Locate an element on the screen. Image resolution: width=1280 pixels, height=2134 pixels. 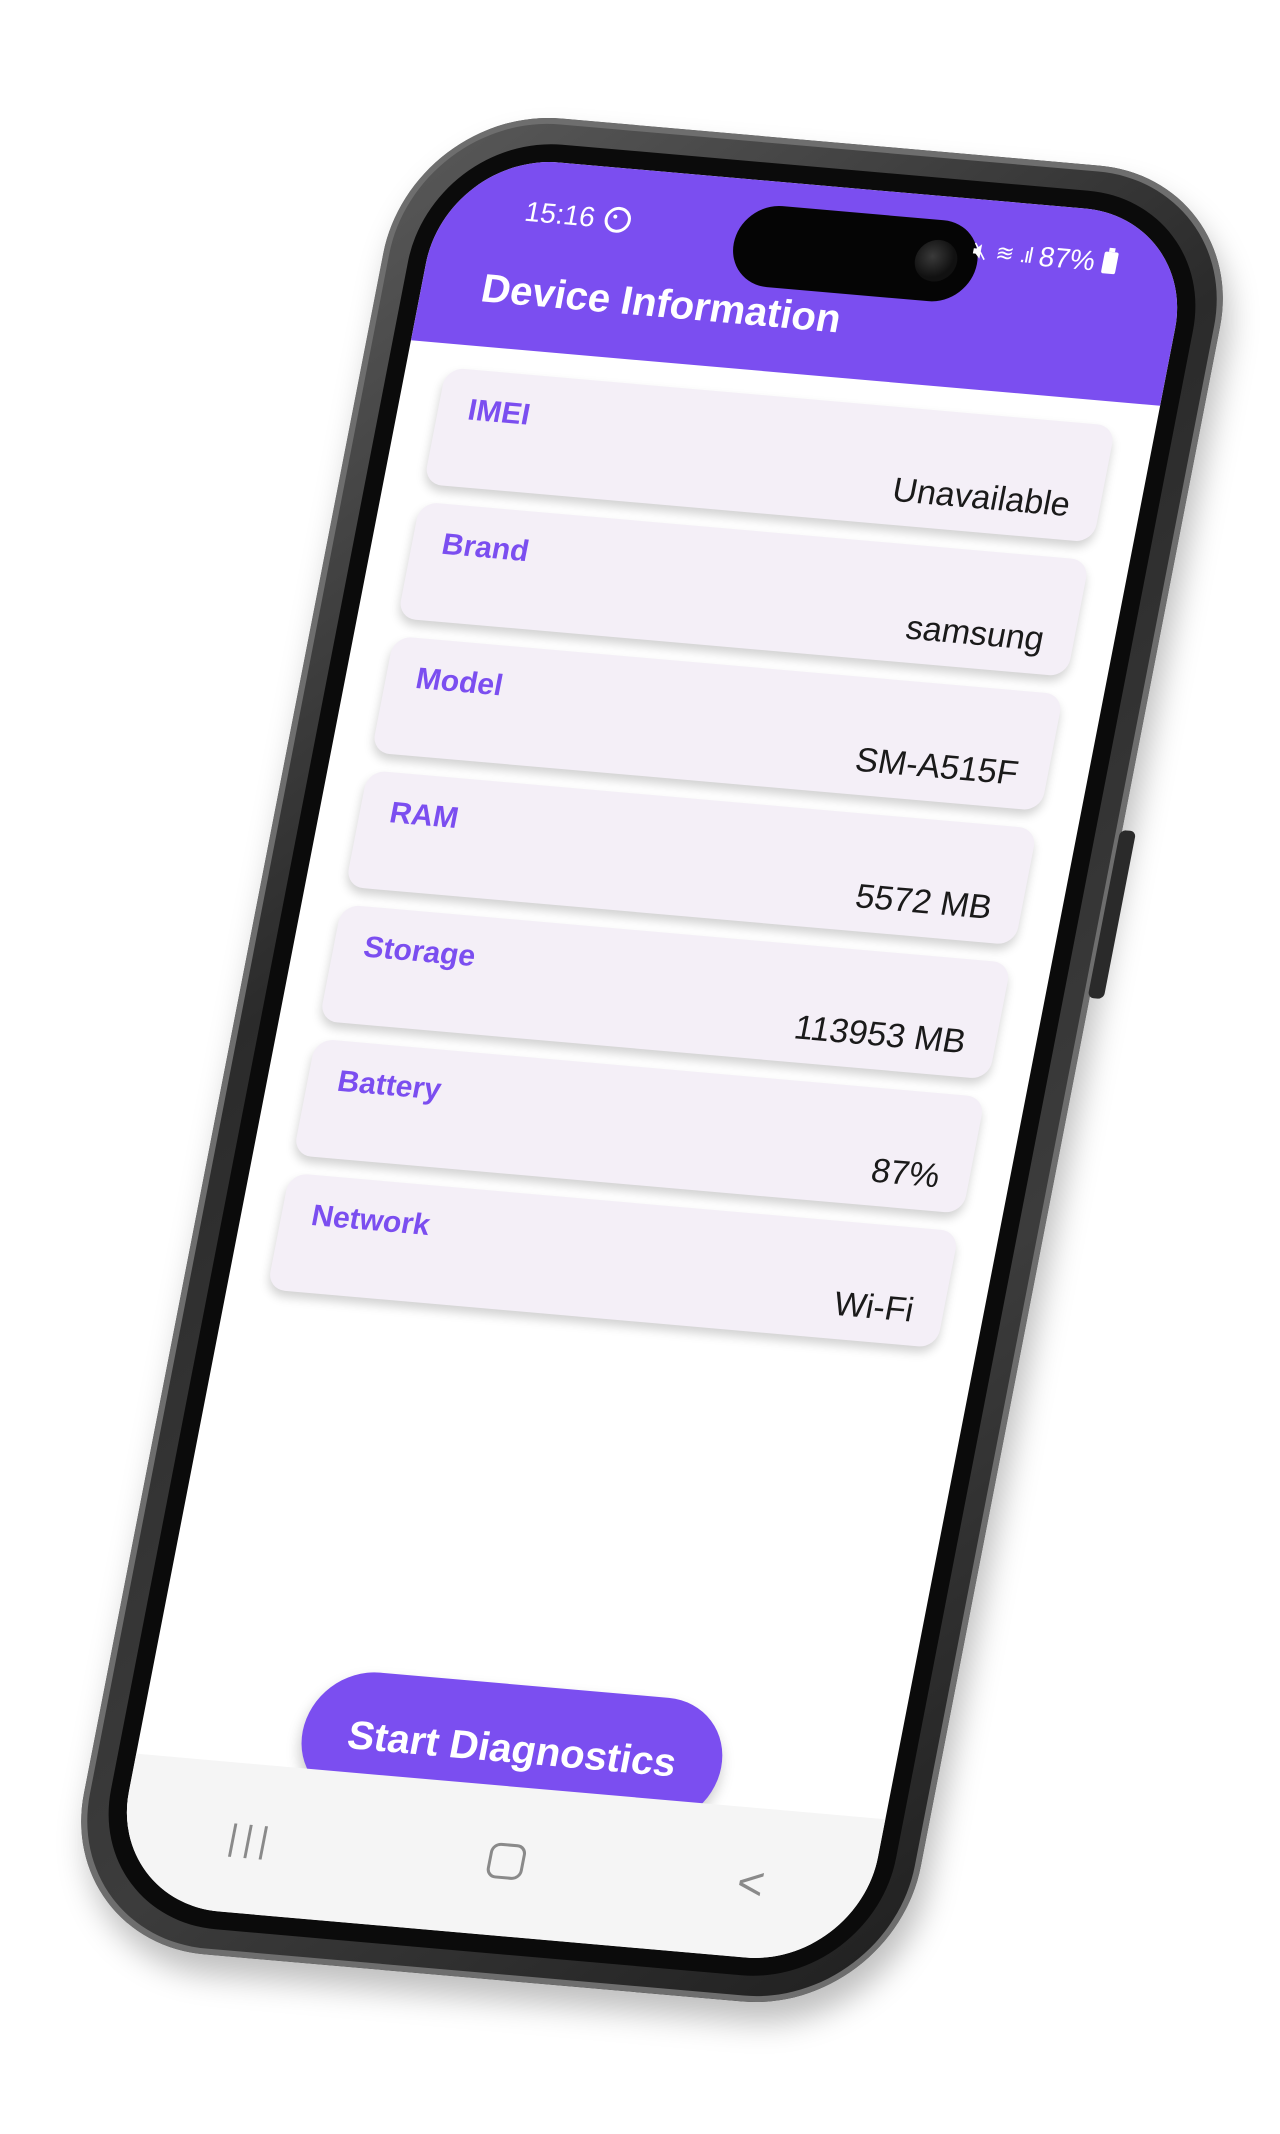
back-button: < is located at coordinates (750, 1883).